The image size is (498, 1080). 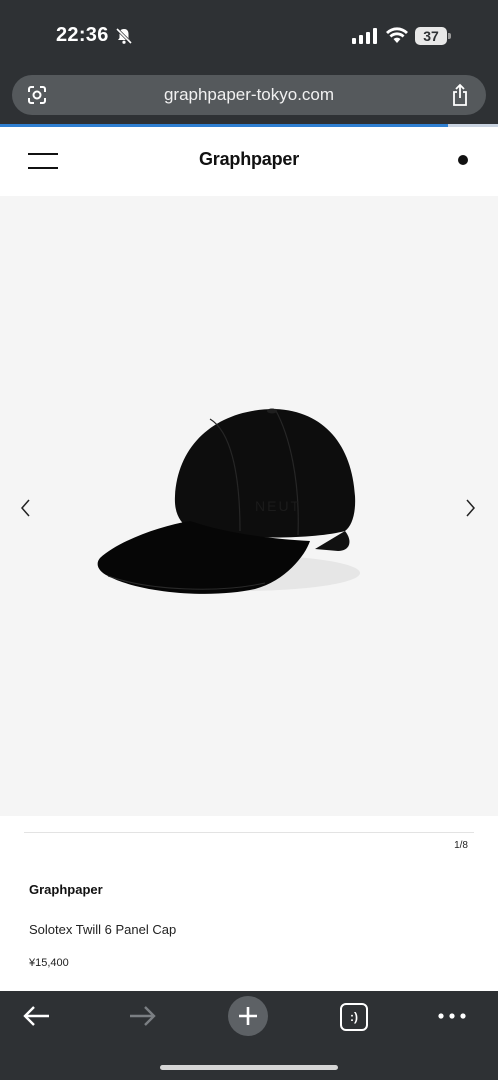 What do you see at coordinates (49, 963) in the screenshot?
I see `product-price: ¥15,400` at bounding box center [49, 963].